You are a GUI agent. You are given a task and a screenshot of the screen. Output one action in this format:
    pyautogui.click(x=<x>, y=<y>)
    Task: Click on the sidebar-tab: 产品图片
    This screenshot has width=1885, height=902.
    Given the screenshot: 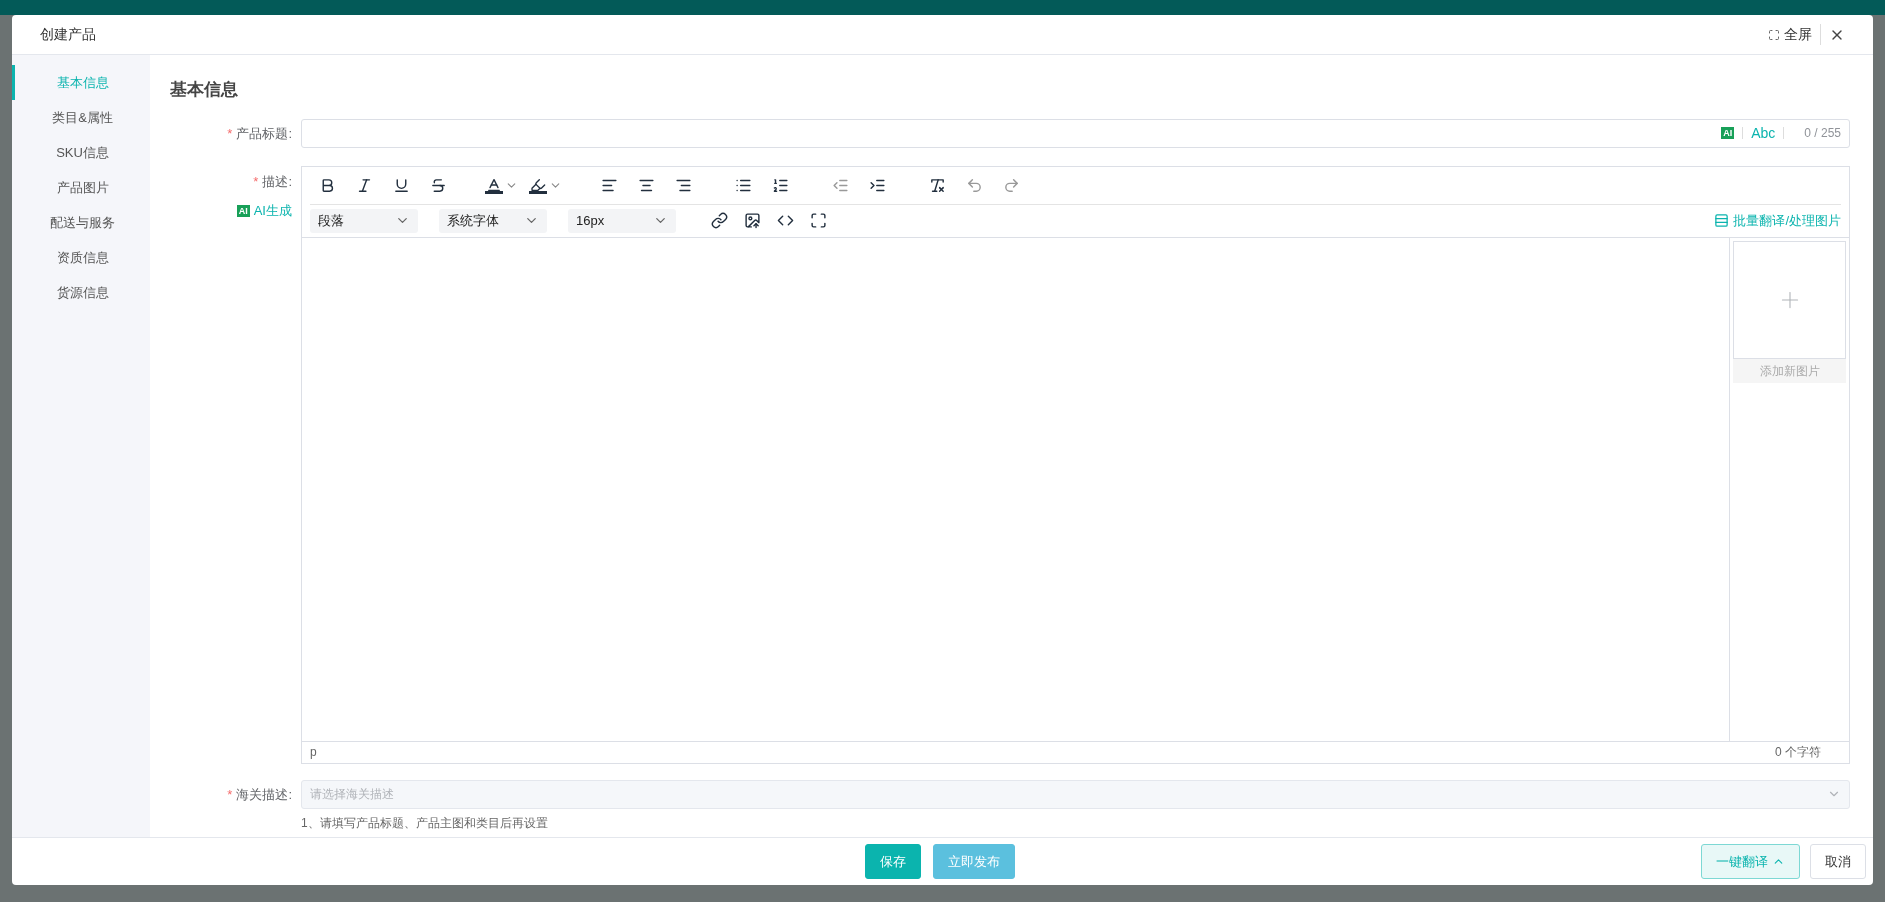 What is the action you would take?
    pyautogui.click(x=81, y=187)
    